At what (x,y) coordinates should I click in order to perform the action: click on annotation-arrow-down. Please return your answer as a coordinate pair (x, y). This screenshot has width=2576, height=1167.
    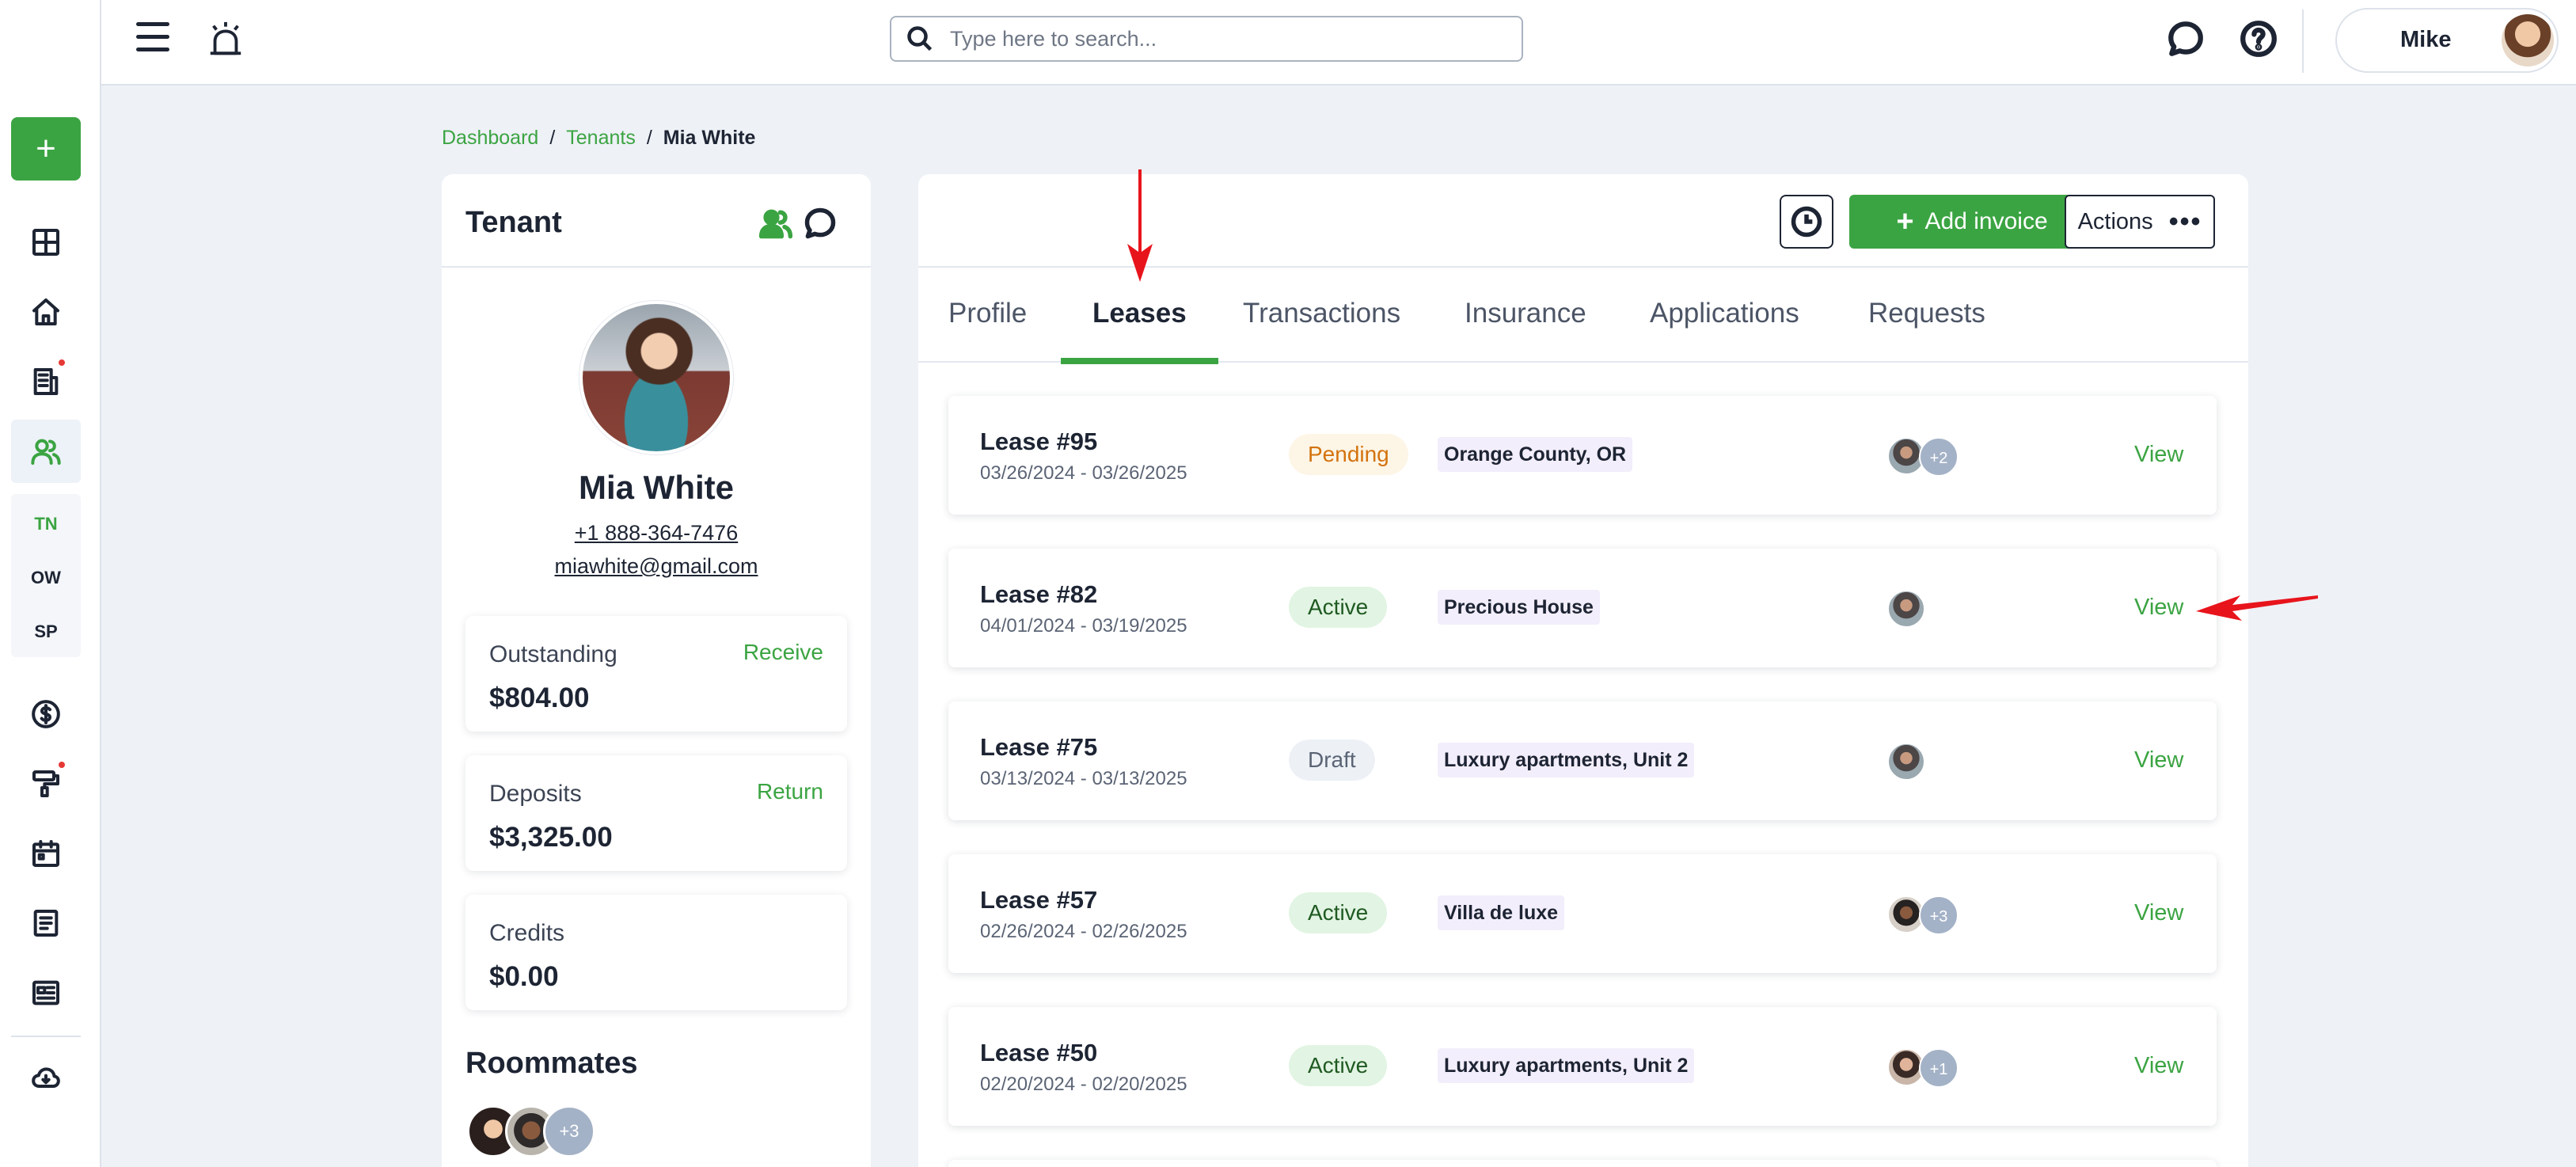
    Looking at the image, I should click on (1140, 225).